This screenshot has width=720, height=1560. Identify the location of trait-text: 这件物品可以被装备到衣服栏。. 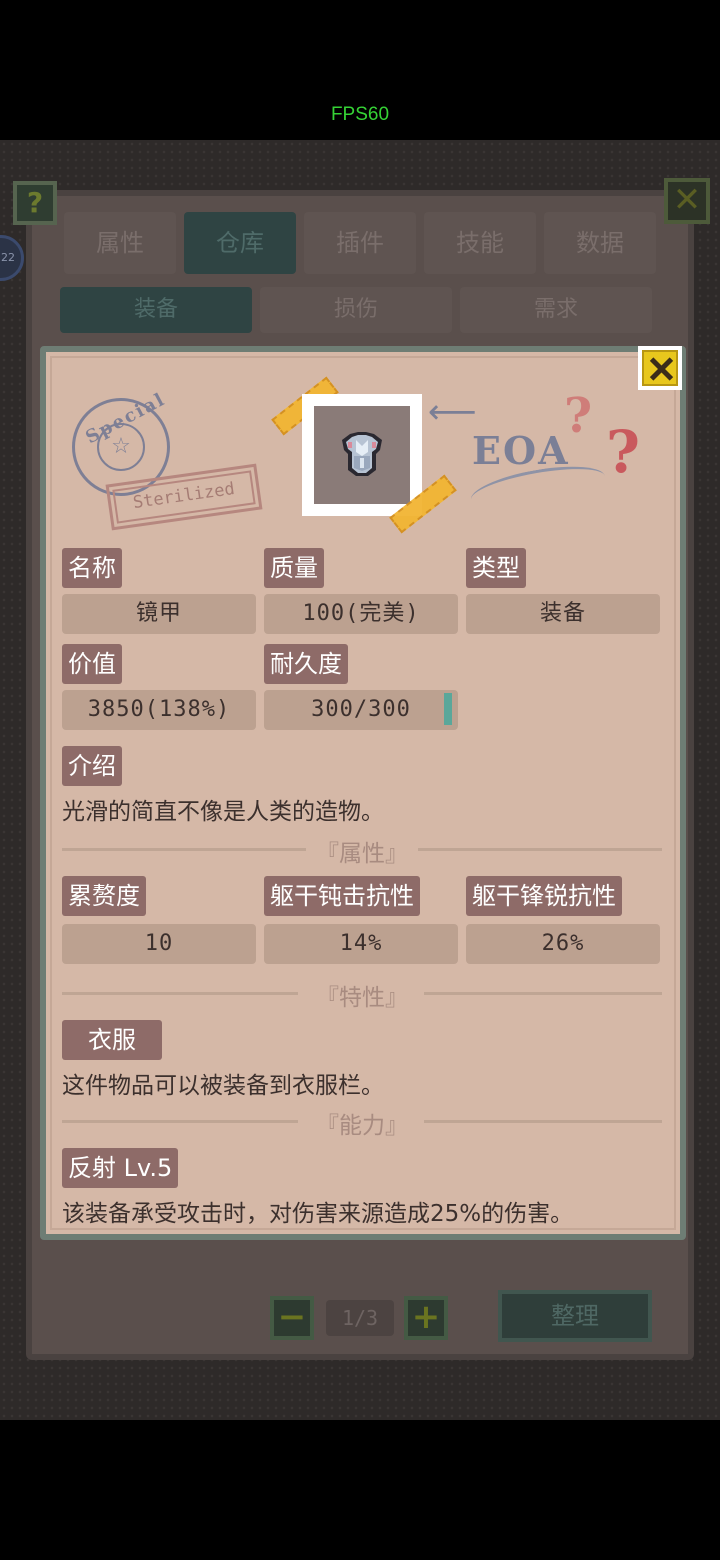
(223, 1086).